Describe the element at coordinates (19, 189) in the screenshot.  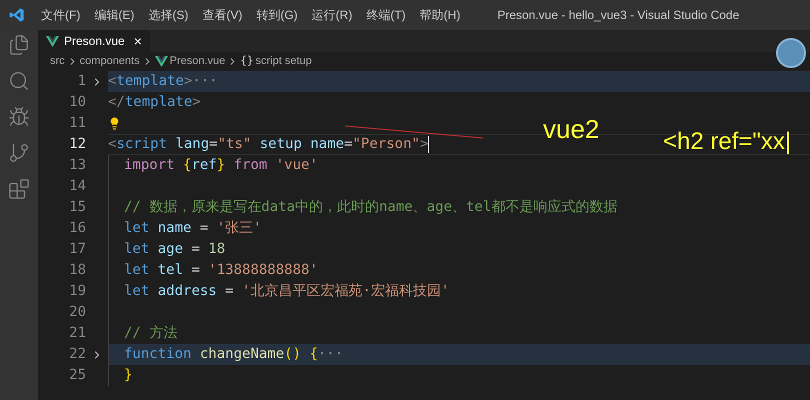
I see `extensions-icon` at that location.